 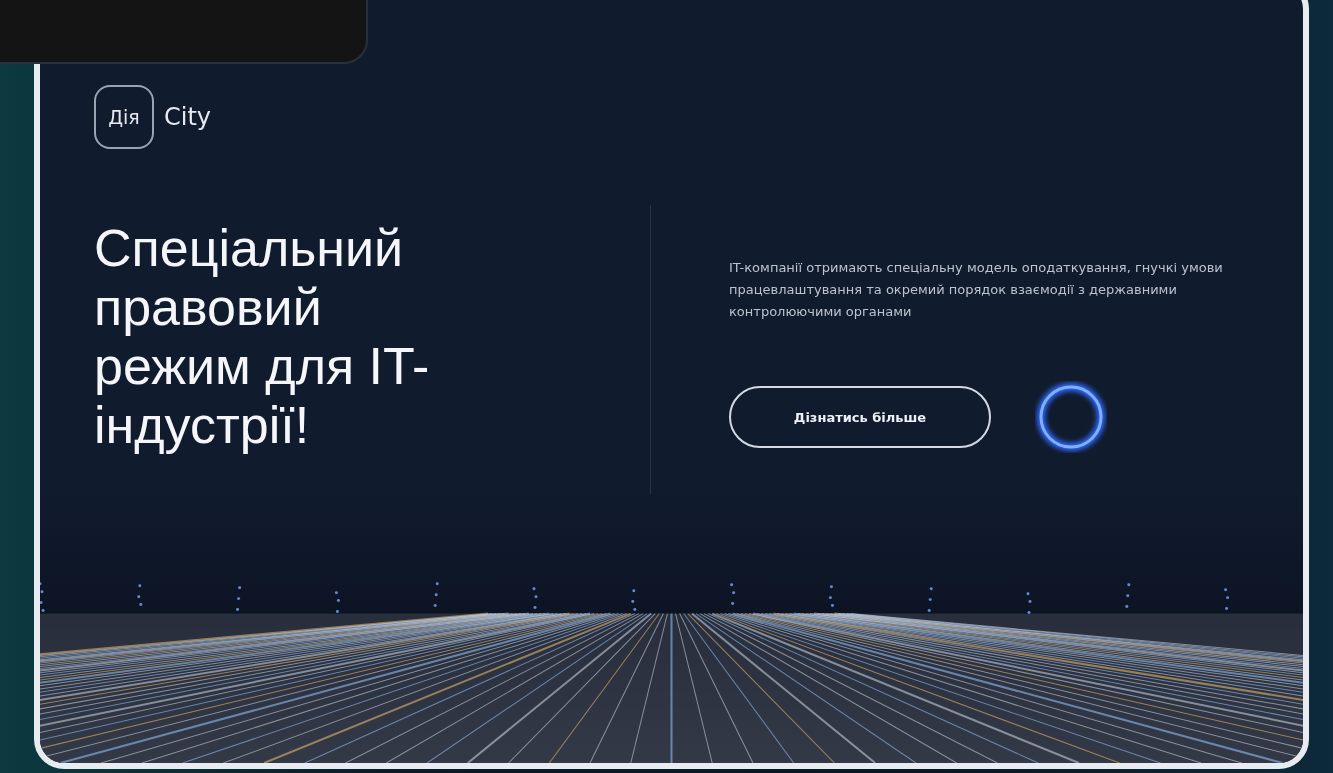 I want to click on description: IT-компанії отримають спеціальну модель оподаткування, гнучкі умови працевлаштування та окремий порядок взаємодії з державними контролюючими органами, so click(x=976, y=290).